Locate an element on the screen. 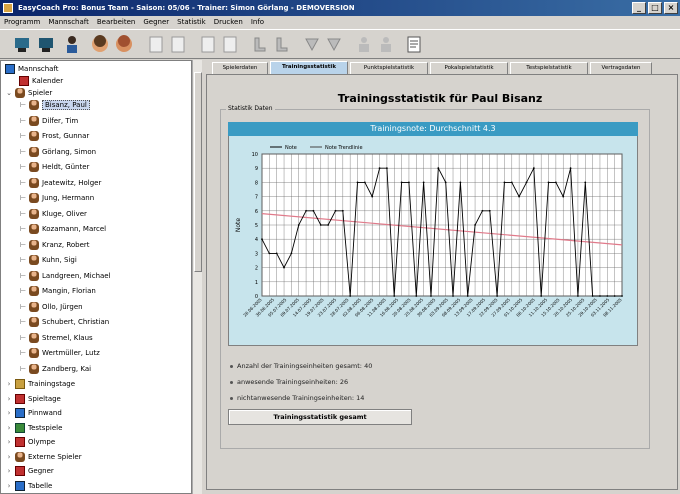 The width and height of the screenshot is (680, 494). menu-gegner: Gegner is located at coordinates (156, 22).